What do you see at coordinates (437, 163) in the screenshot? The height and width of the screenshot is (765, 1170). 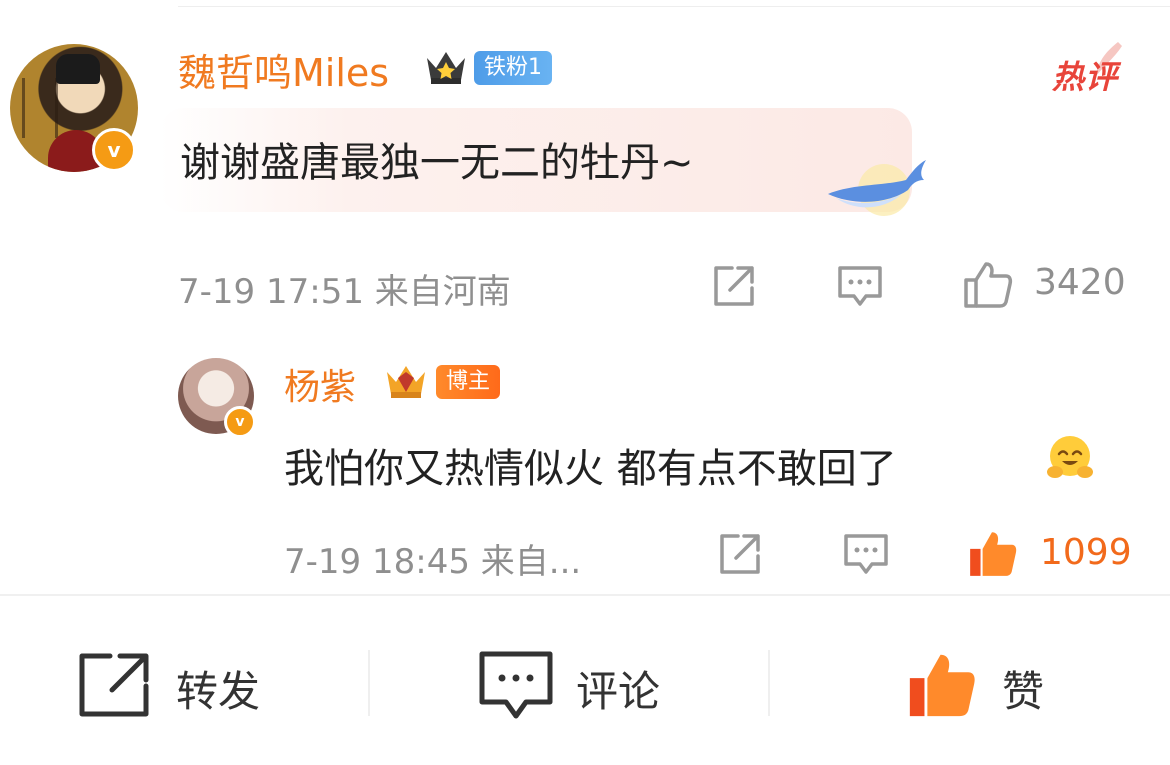 I see `comment-text: 谢谢盛唐最独一无二的牡丹~` at bounding box center [437, 163].